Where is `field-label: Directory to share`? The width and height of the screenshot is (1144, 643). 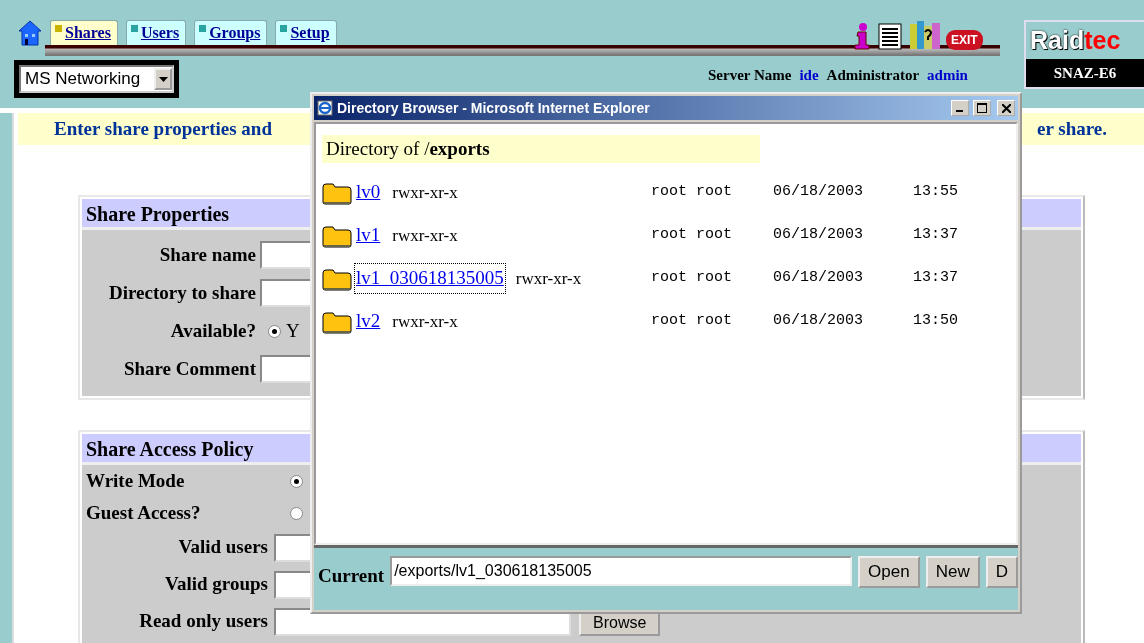
field-label: Directory to share is located at coordinates (182, 292).